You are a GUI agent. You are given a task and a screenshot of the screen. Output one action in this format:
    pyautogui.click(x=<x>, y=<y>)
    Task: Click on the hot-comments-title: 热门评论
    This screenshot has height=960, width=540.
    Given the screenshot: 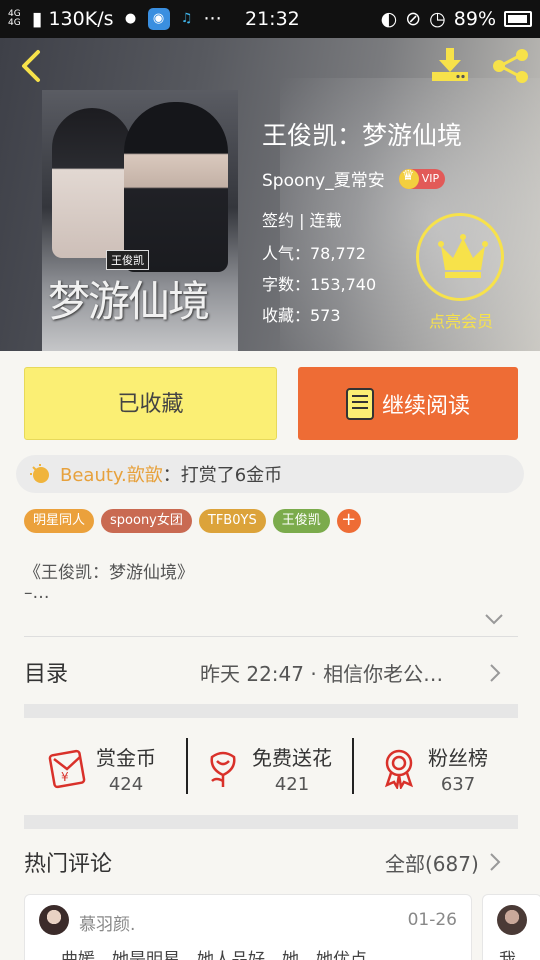 What is the action you would take?
    pyautogui.click(x=68, y=864)
    